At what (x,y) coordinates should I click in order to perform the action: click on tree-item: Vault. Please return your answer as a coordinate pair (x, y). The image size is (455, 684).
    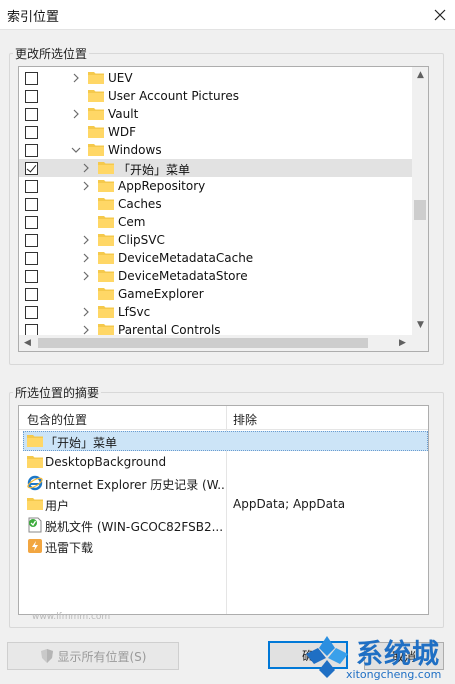
    Looking at the image, I should click on (215, 114).